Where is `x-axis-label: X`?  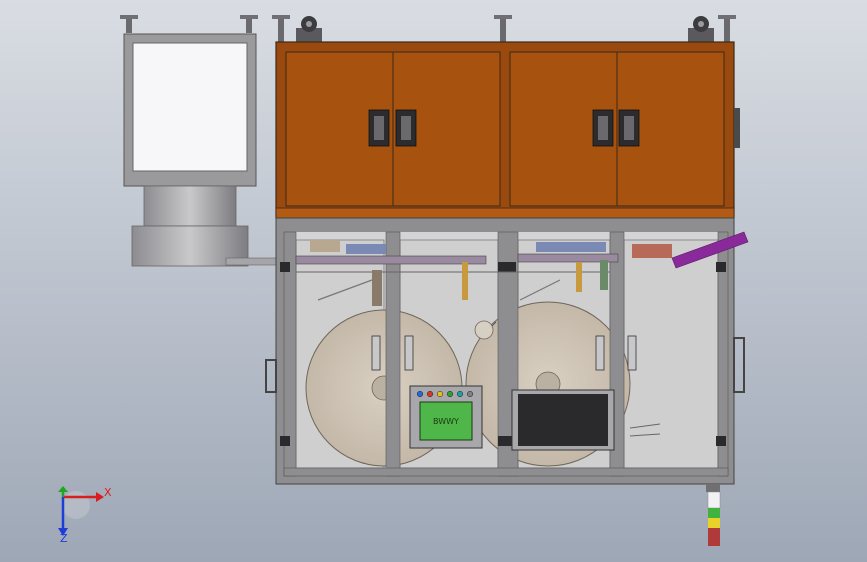 x-axis-label: X is located at coordinates (108, 492).